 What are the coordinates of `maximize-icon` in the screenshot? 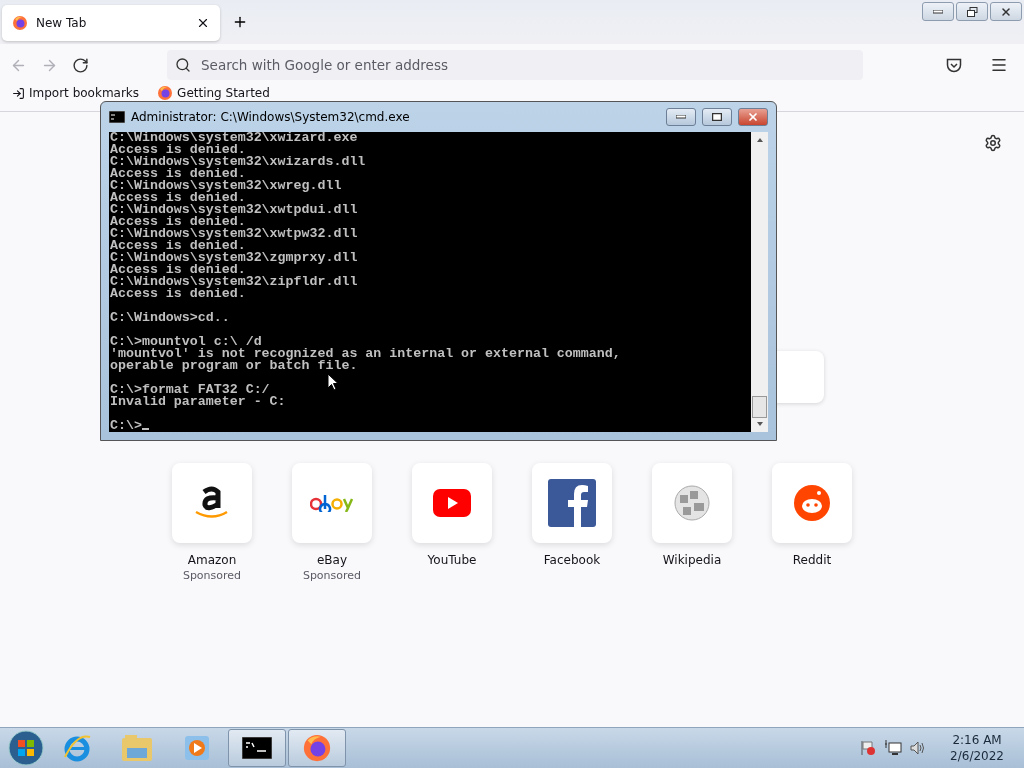 It's located at (717, 117).